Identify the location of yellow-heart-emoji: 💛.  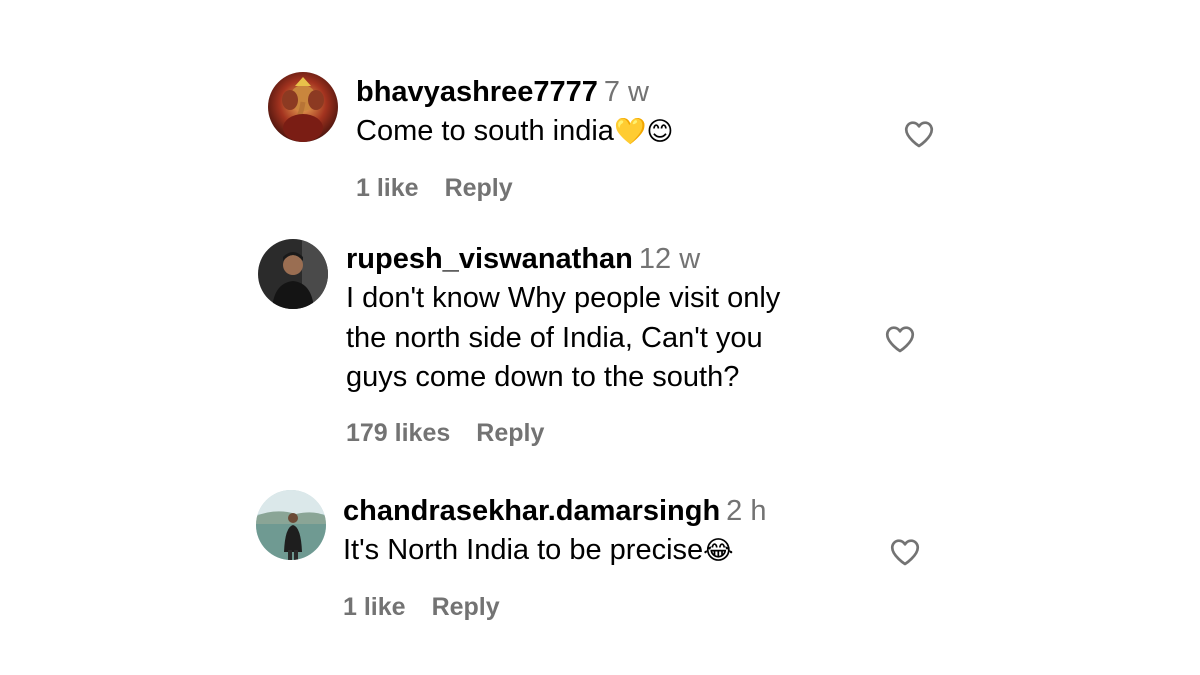
(630, 132).